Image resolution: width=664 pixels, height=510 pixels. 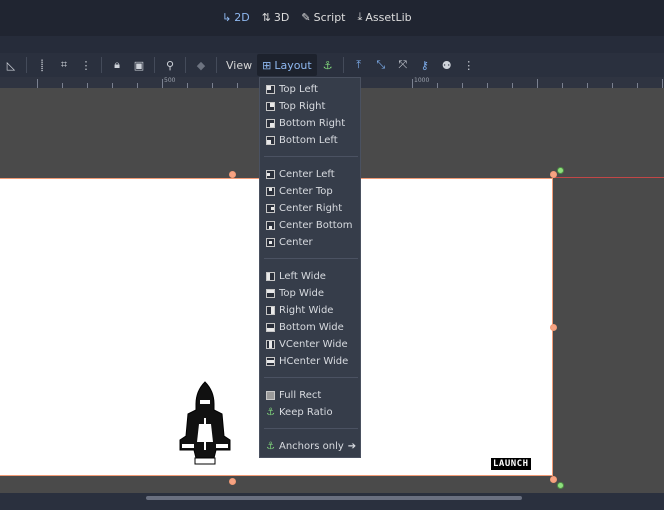 What do you see at coordinates (64, 65) in the screenshot?
I see `grid-snap-icon: ⌗` at bounding box center [64, 65].